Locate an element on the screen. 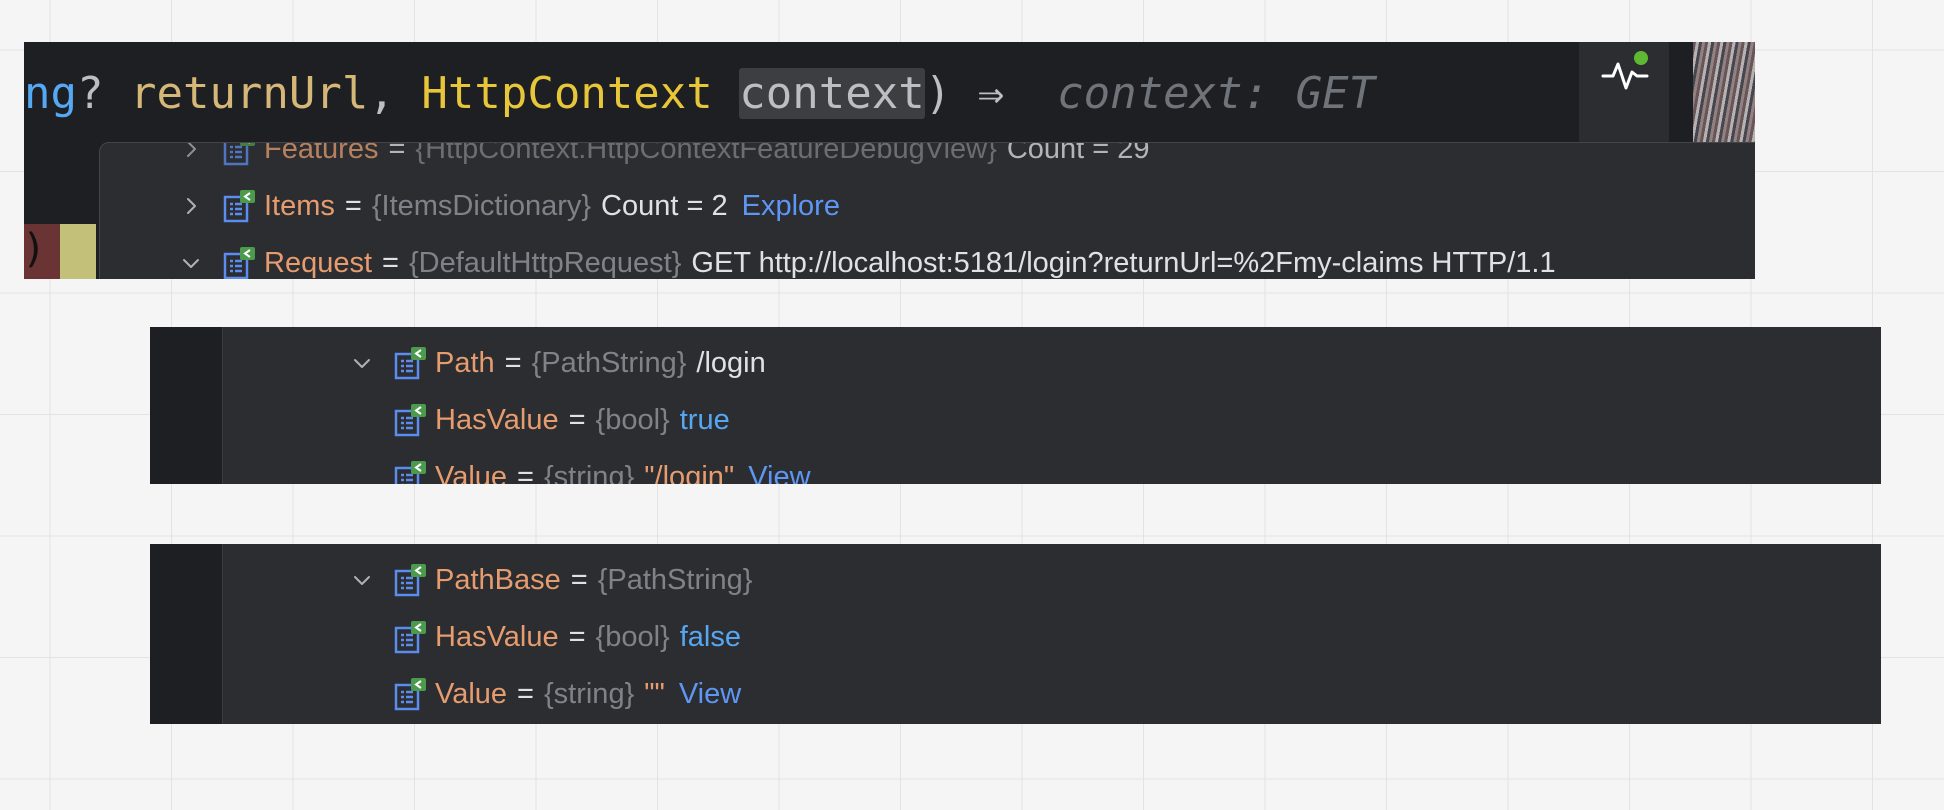 The image size is (1944, 810). code-token: ? is located at coordinates (103, 93).